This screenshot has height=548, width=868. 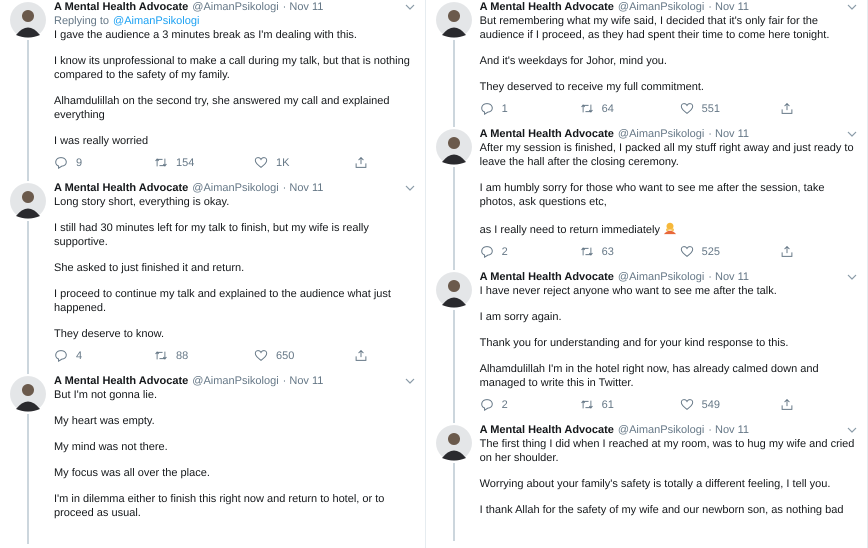 What do you see at coordinates (105, 395) in the screenshot?
I see `tweet-text: But I'm not gonna lie.` at bounding box center [105, 395].